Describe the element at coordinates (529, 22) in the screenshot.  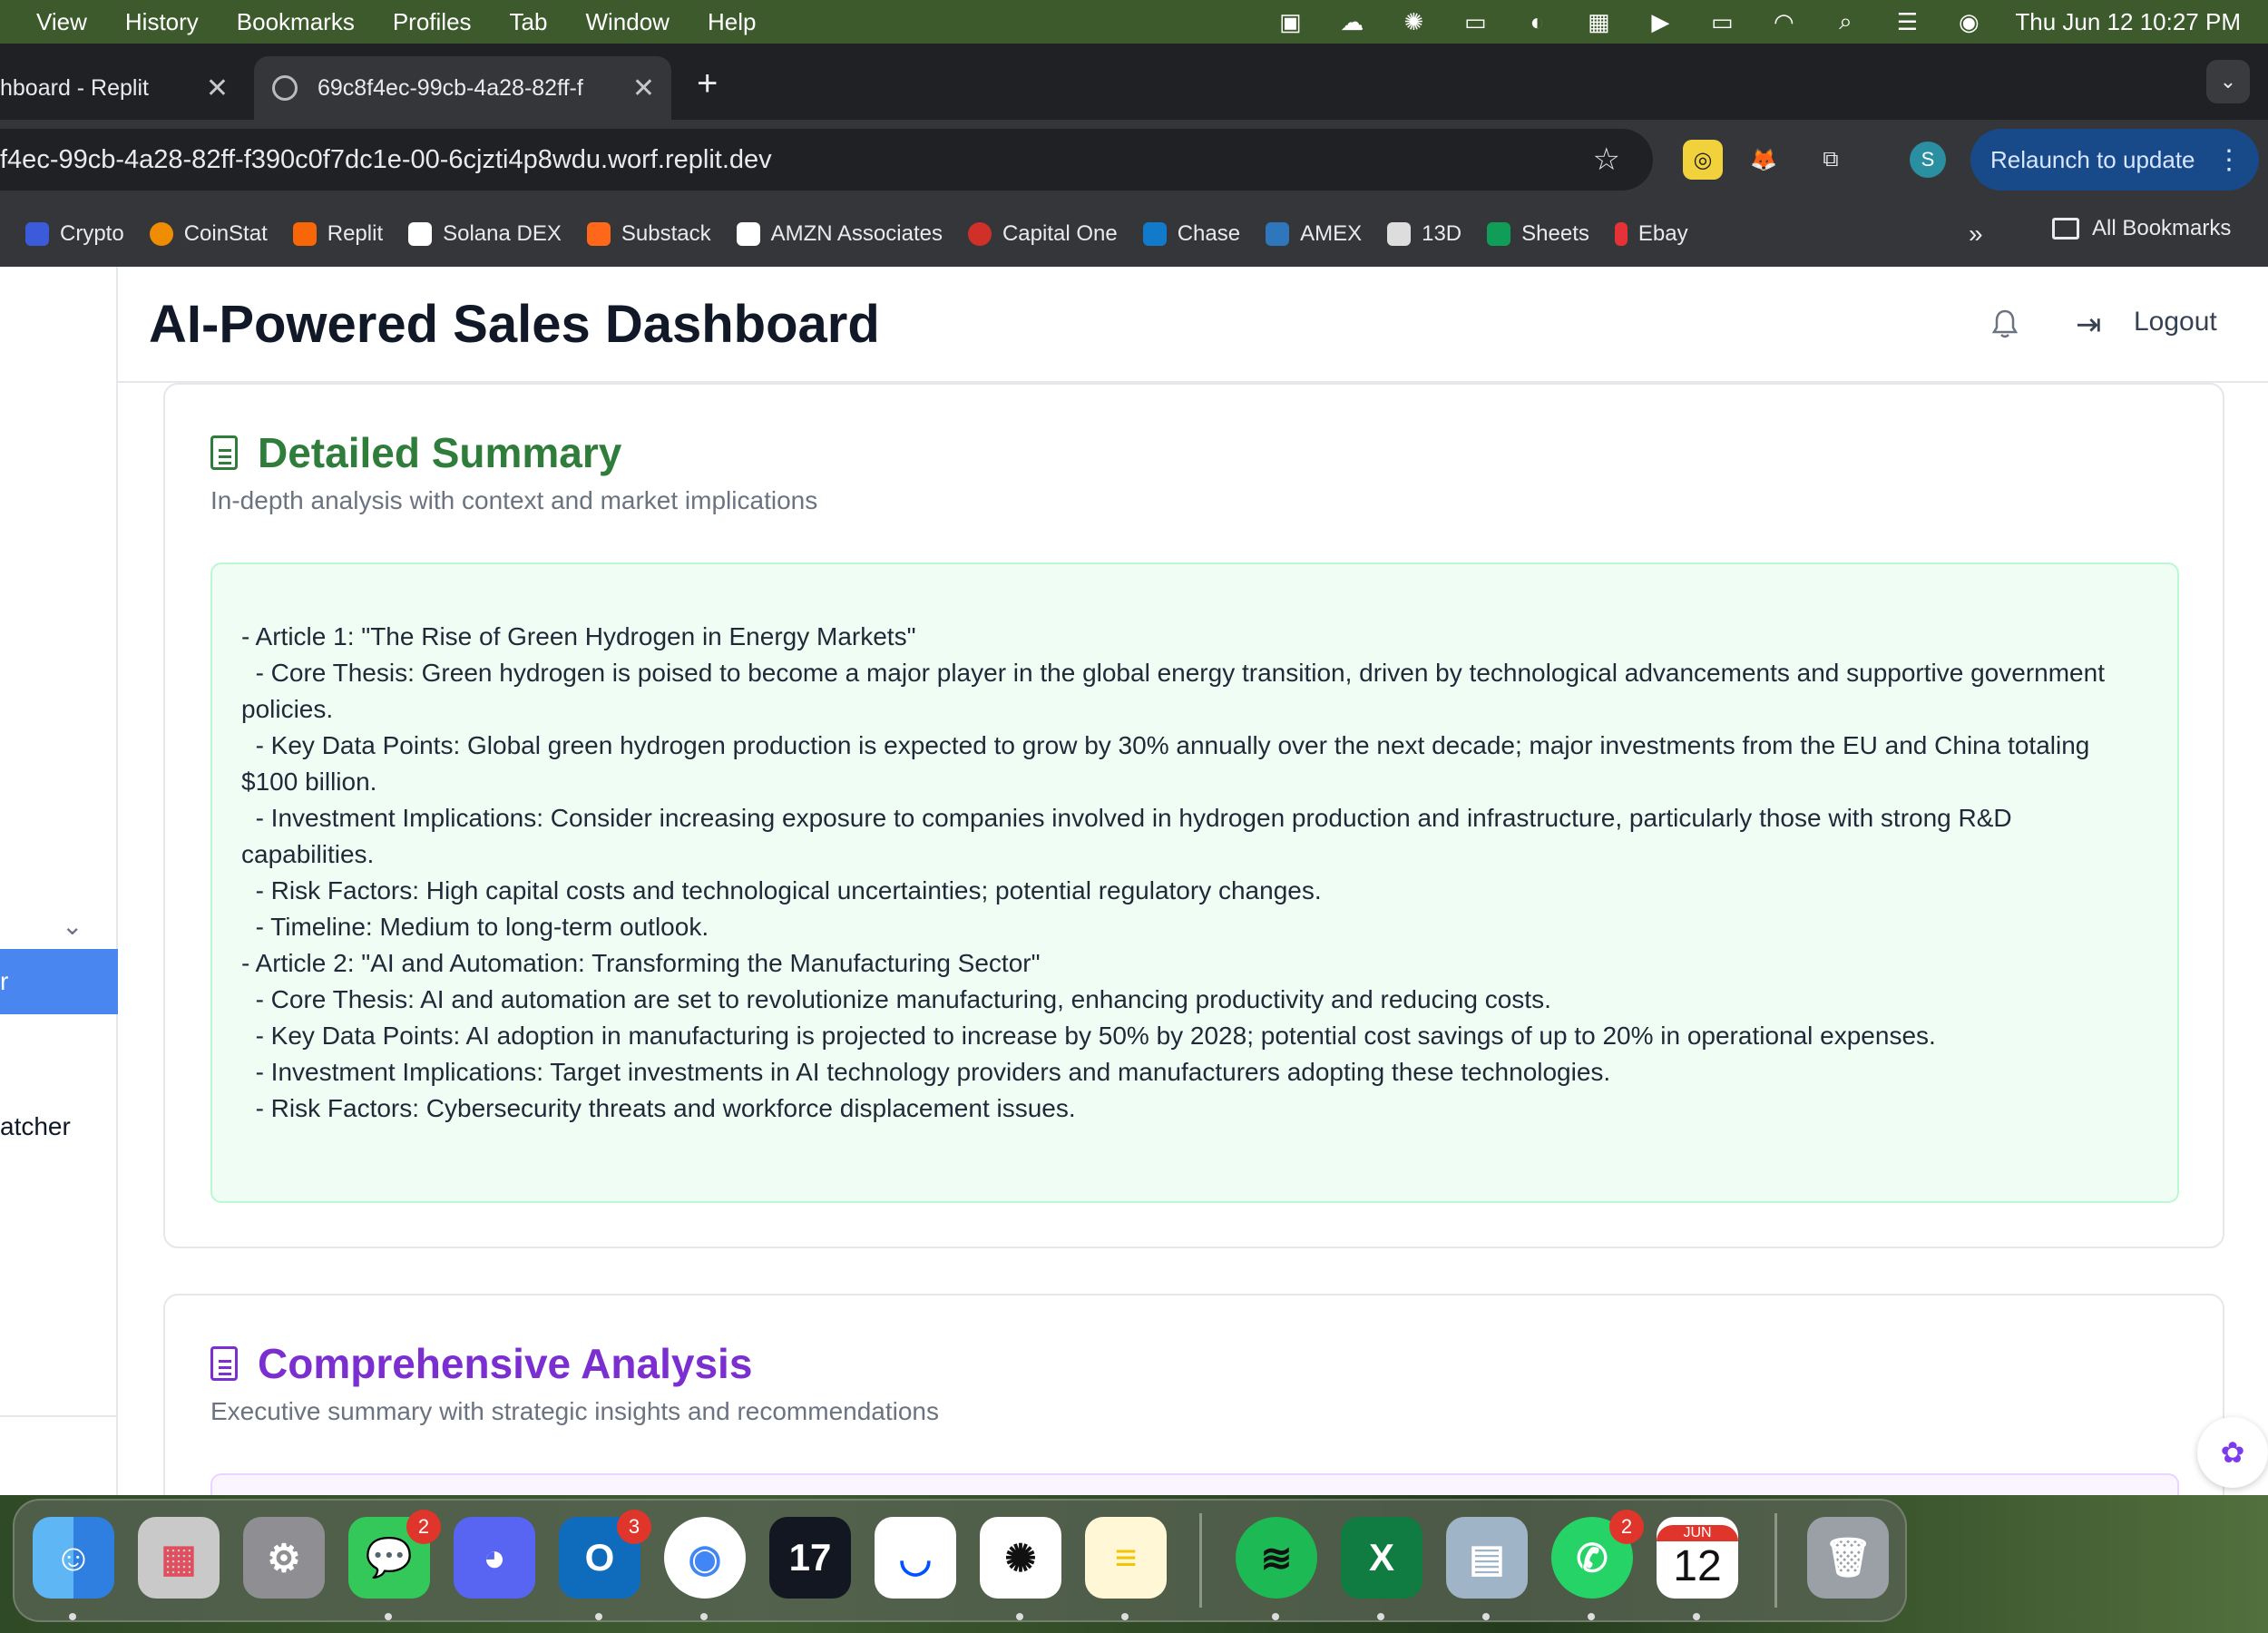
I see `menu-tab: Tab` at that location.